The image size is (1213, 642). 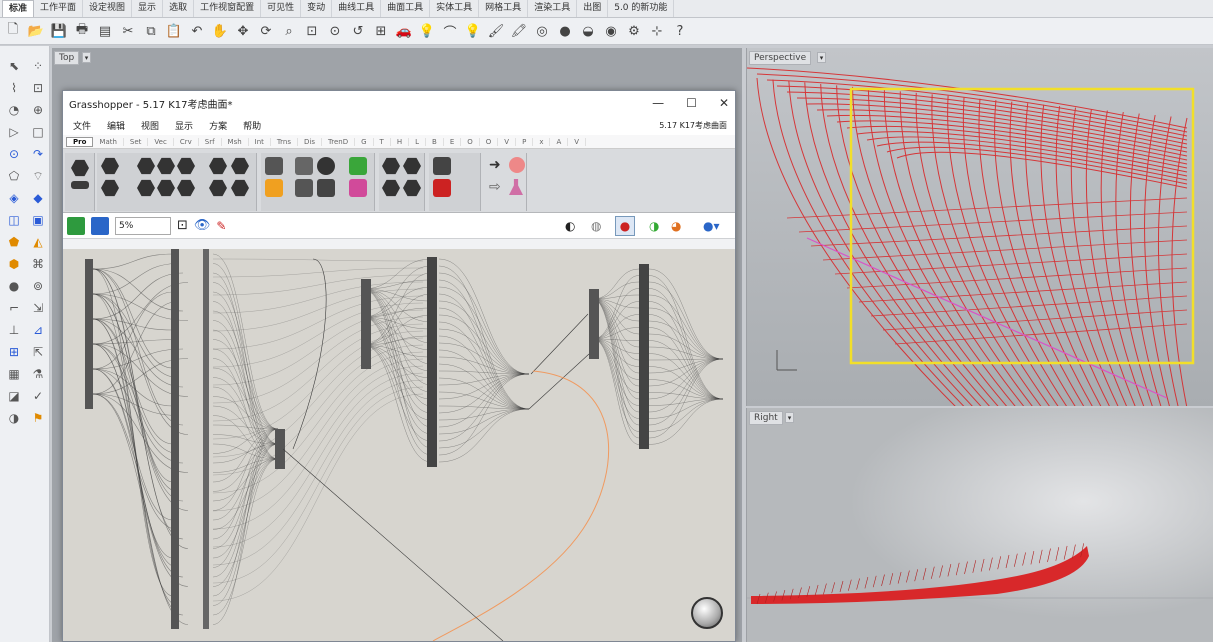 I want to click on menu-item: 编辑, so click(x=116, y=125).